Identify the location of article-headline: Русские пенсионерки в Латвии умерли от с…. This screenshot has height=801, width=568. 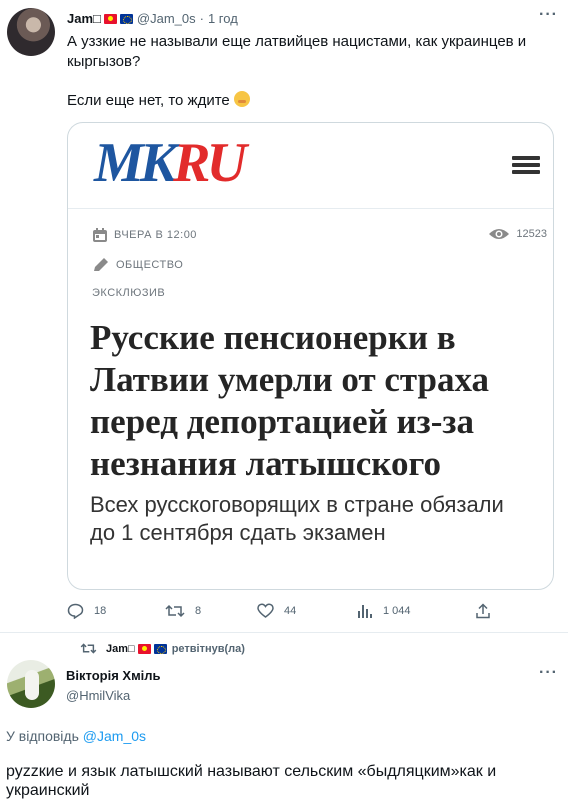
(290, 400).